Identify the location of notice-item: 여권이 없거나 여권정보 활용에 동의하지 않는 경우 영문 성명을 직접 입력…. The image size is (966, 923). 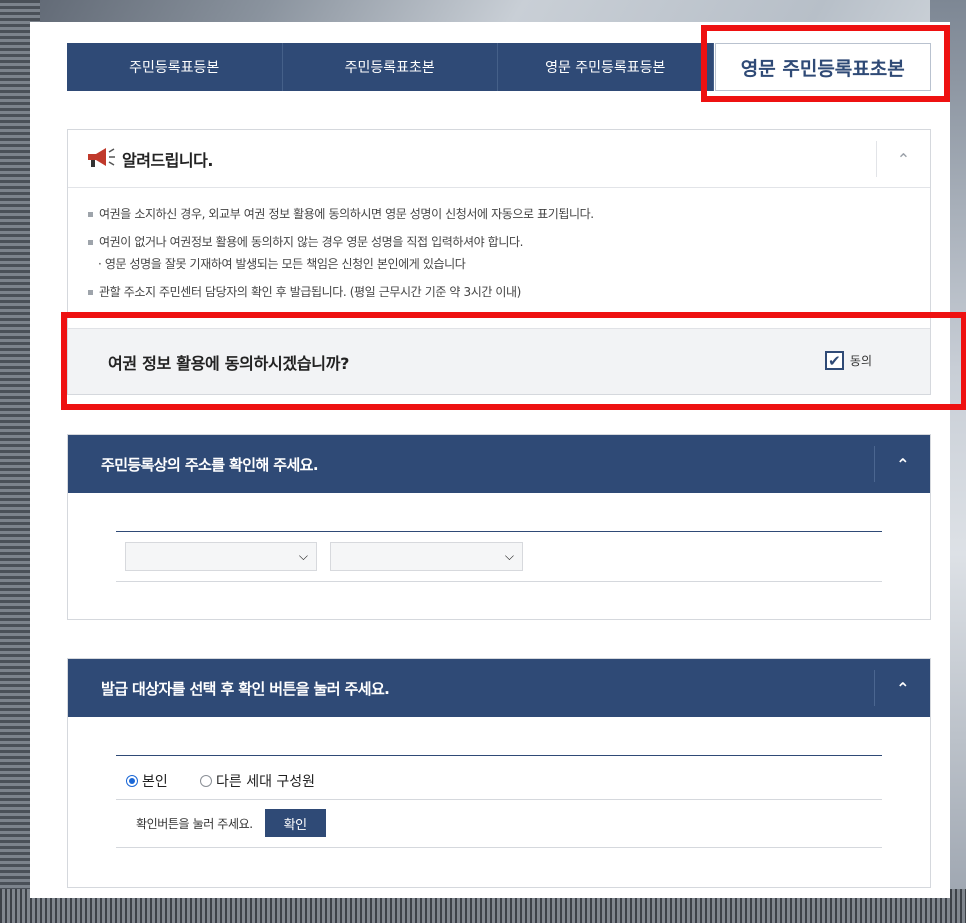
(499, 242).